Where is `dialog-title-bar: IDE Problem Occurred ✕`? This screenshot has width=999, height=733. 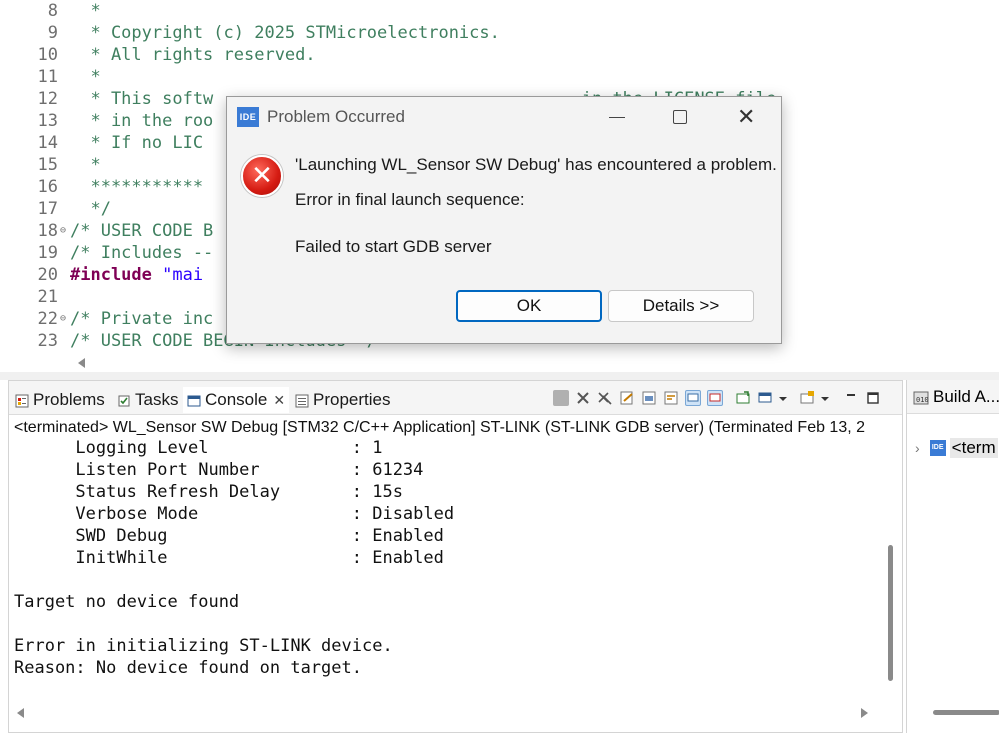
dialog-title-bar: IDE Problem Occurred ✕ is located at coordinates (504, 117).